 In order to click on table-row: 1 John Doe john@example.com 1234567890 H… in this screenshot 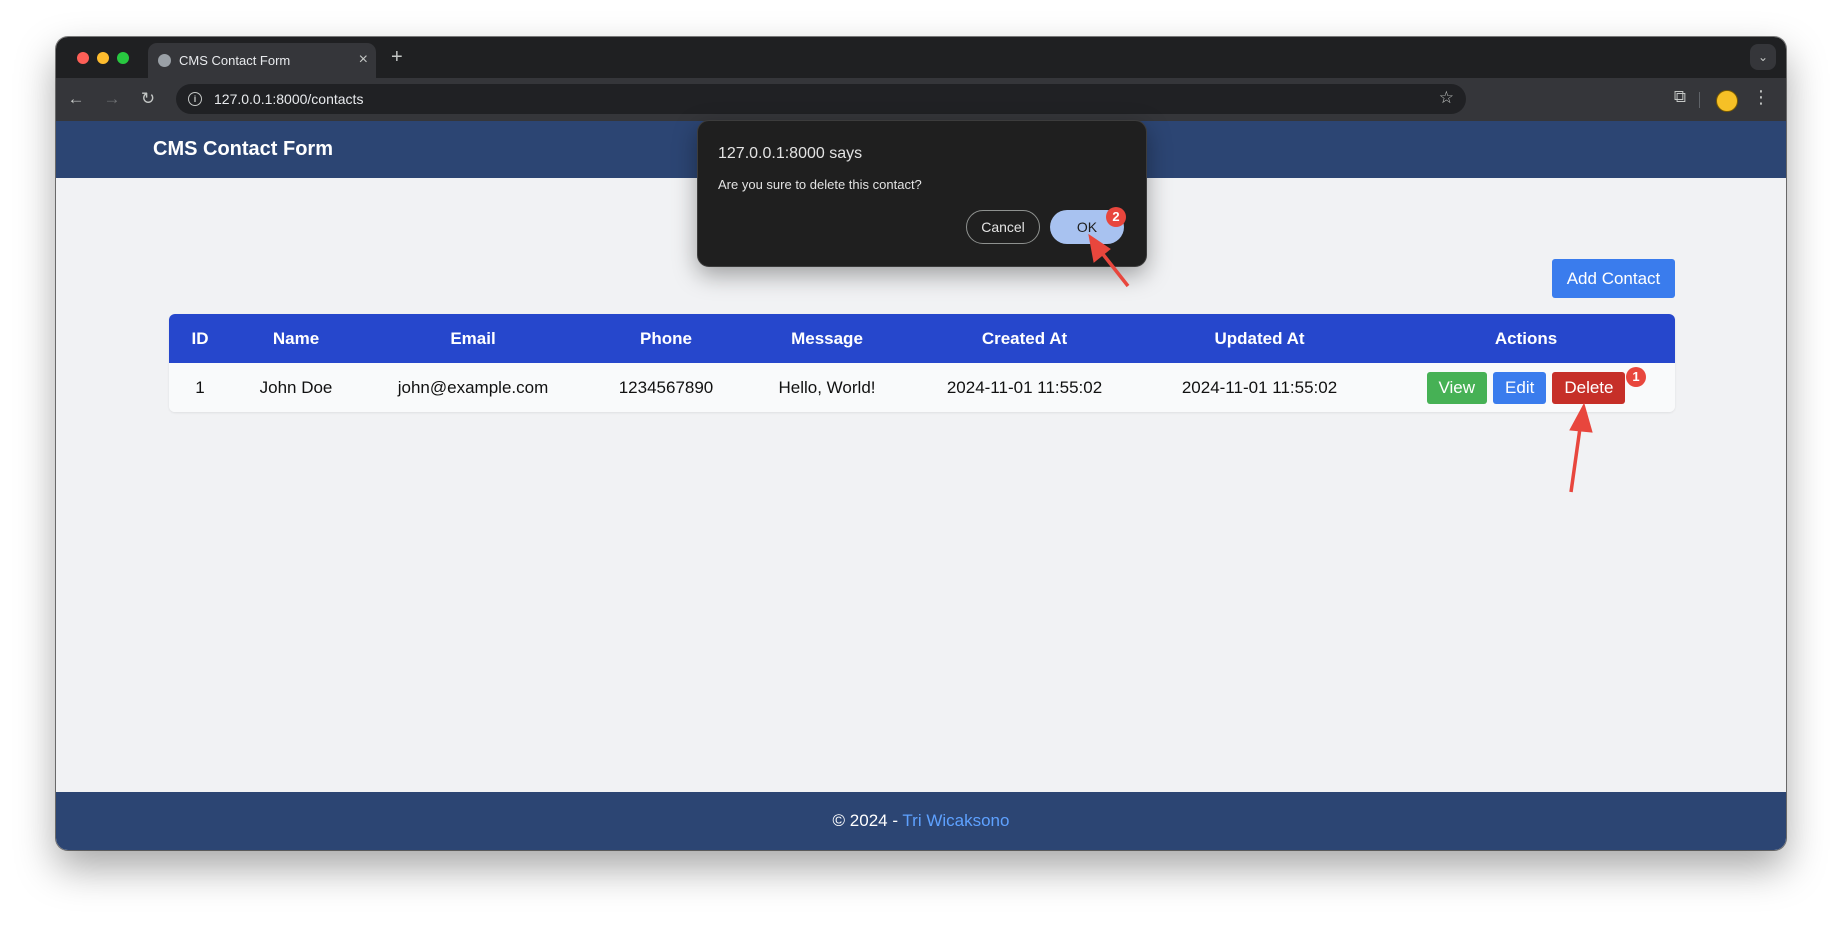, I will do `click(922, 387)`.